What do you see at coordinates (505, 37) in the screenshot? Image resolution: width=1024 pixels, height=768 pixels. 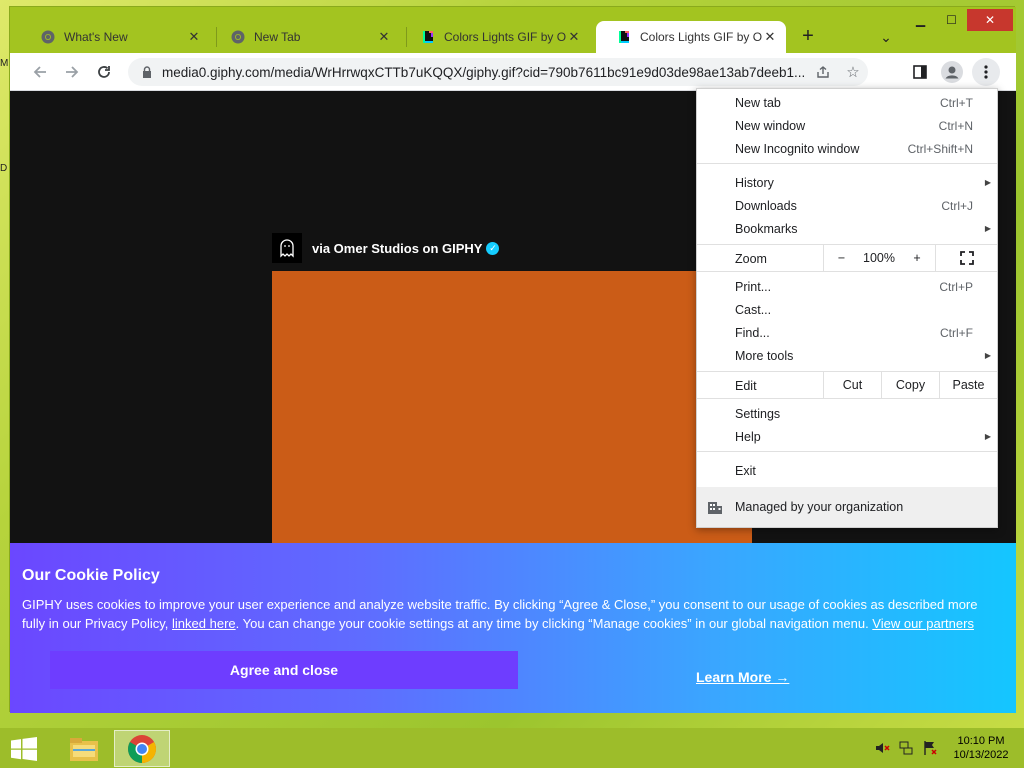 I see `tab-title: Colors Lights GIF by Om` at bounding box center [505, 37].